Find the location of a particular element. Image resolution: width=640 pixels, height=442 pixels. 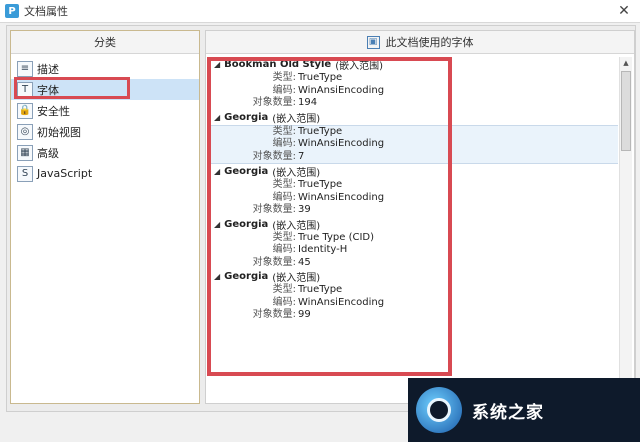

font-details: 类型: TrueType 编码: WinAnsiEncoding 对象数量: 39 is located at coordinates (413, 198).